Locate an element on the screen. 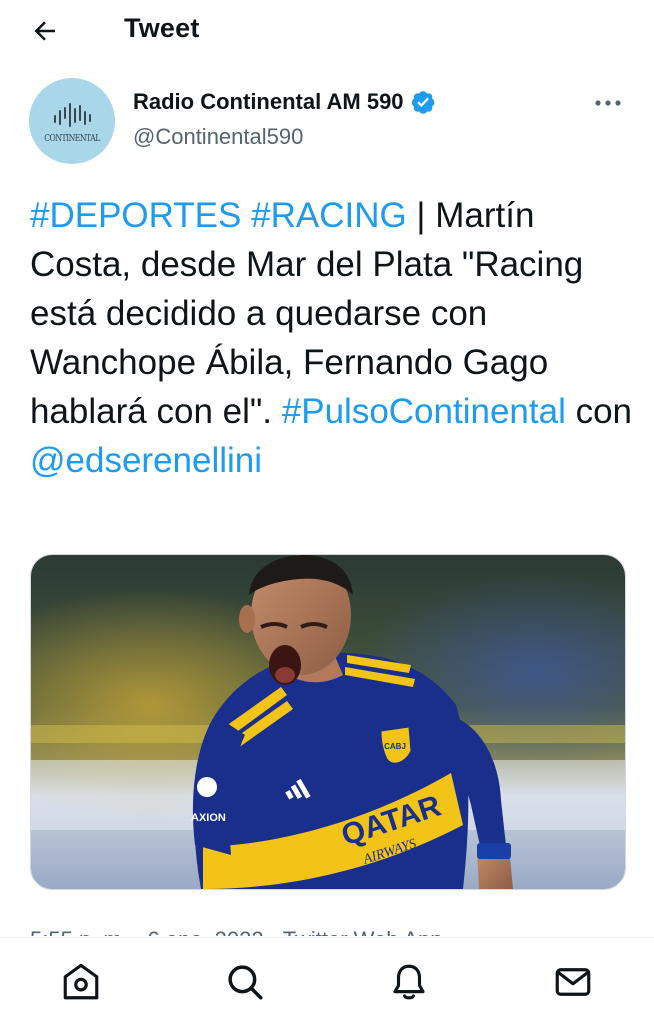  arrow-left-icon is located at coordinates (44, 31).